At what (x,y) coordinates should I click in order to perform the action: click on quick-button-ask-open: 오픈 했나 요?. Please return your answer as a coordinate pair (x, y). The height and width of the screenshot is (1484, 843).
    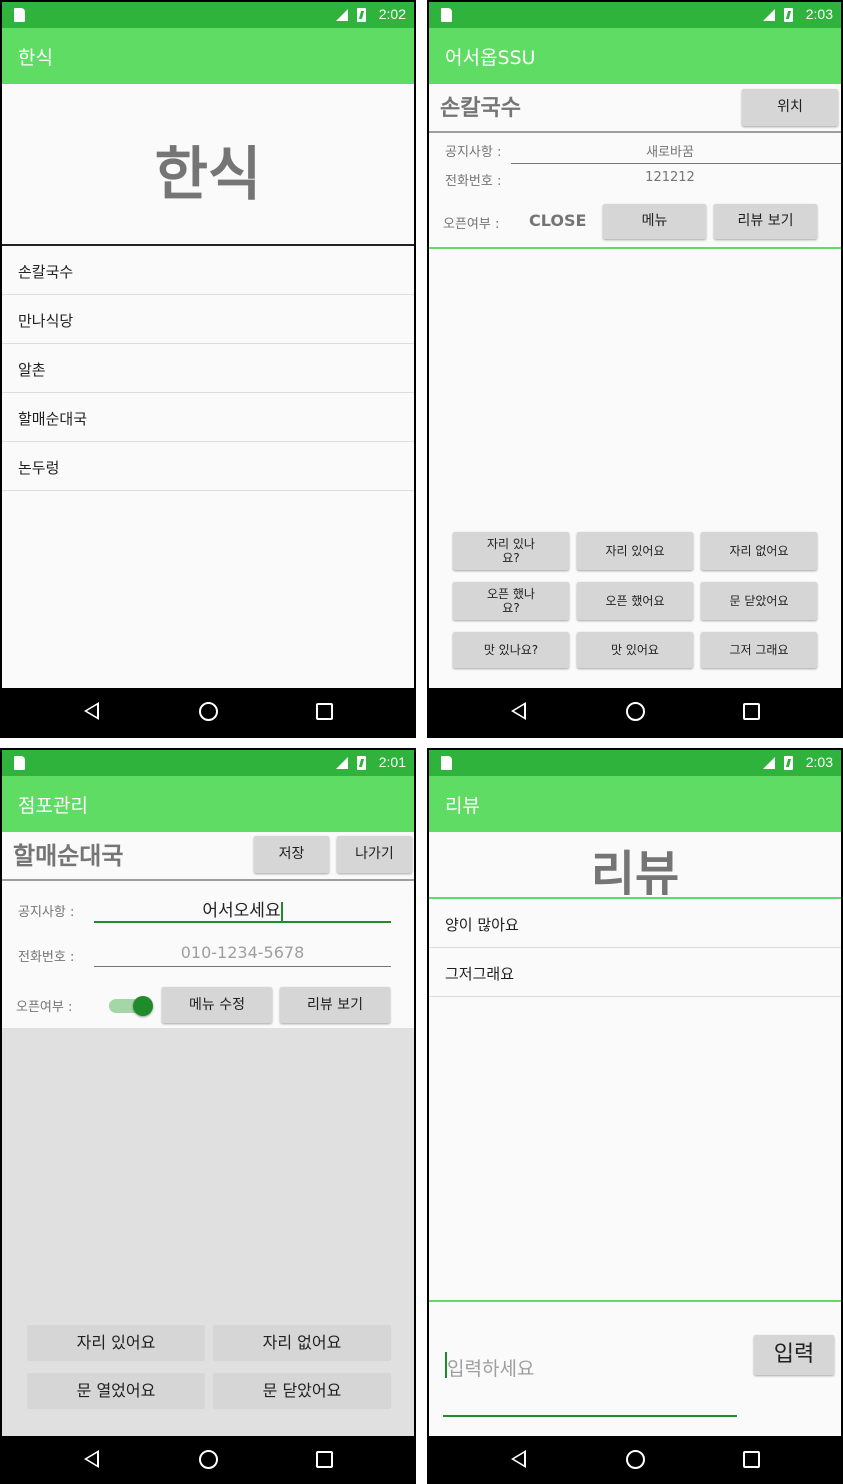
    Looking at the image, I should click on (511, 601).